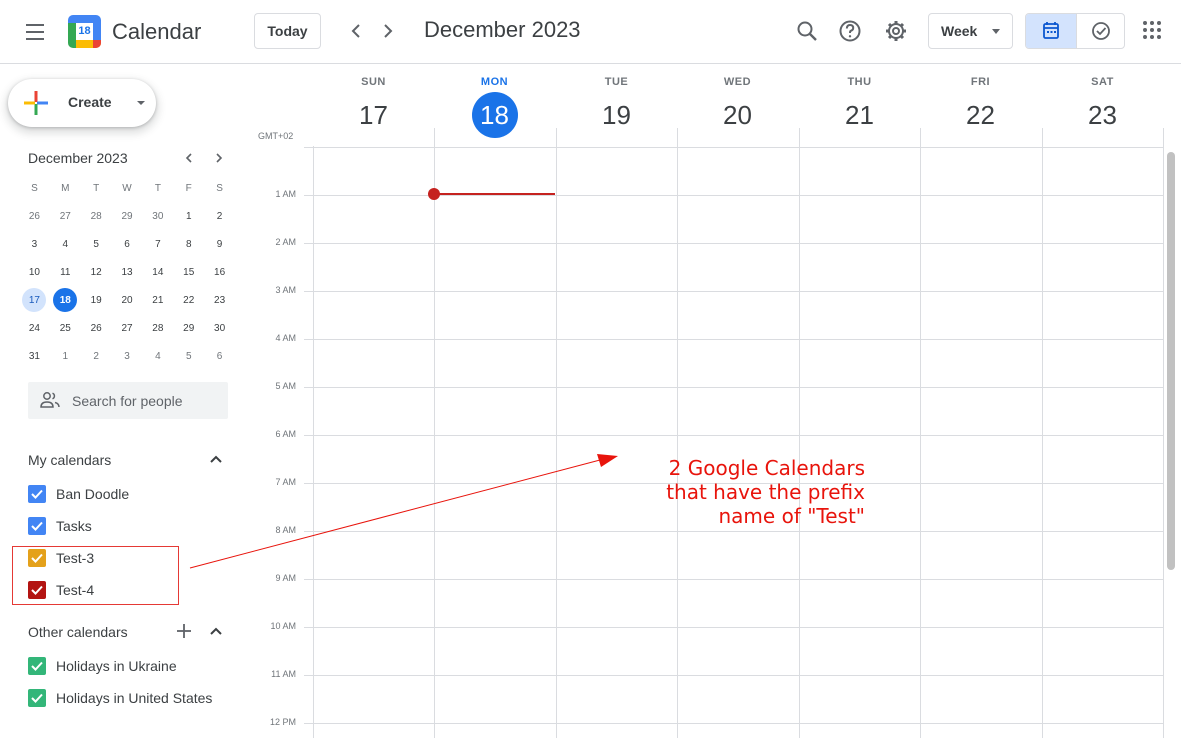 This screenshot has width=1181, height=738. I want to click on mini-day: 19, so click(96, 300).